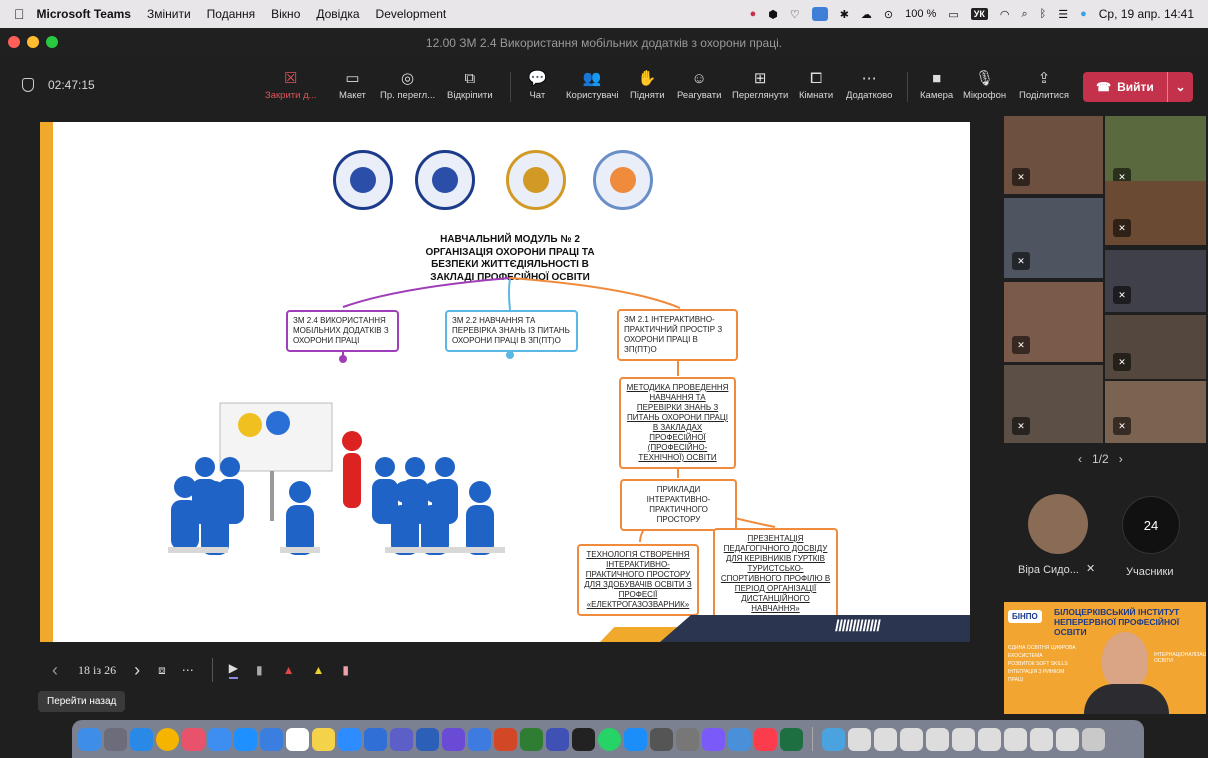  Describe the element at coordinates (661, 739) in the screenshot. I see `calculator-icon` at that location.